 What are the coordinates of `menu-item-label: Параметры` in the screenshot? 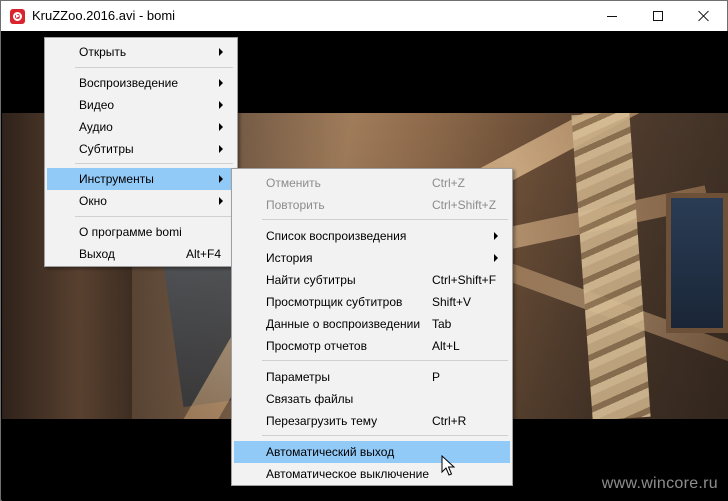 It's located at (298, 377).